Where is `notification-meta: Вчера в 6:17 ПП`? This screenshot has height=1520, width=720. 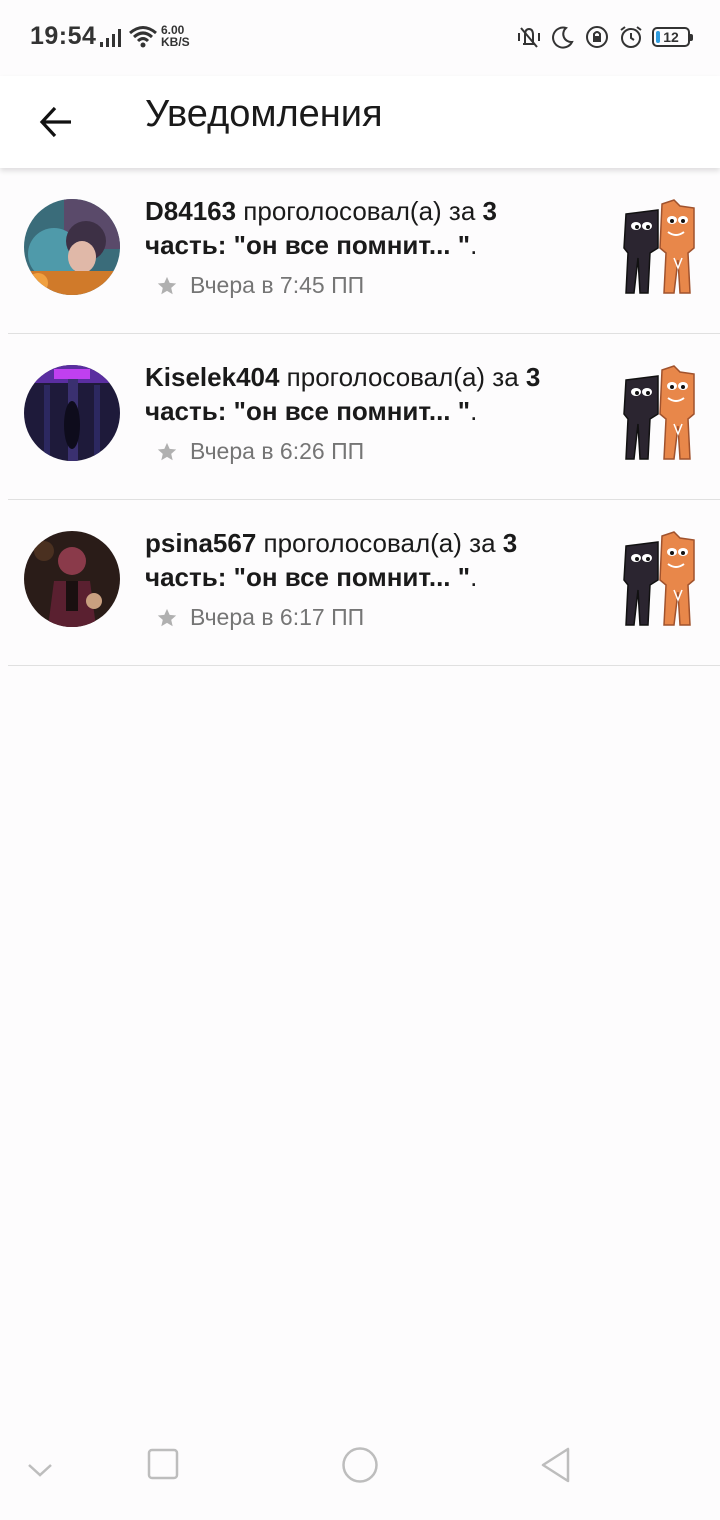
notification-meta: Вчера в 6:17 ПП is located at coordinates (260, 617).